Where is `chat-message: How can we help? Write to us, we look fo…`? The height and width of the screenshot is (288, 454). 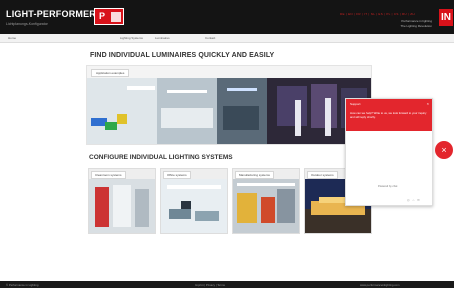
chat-message: How can we help? Write to us, we look fo… is located at coordinates (388, 115).